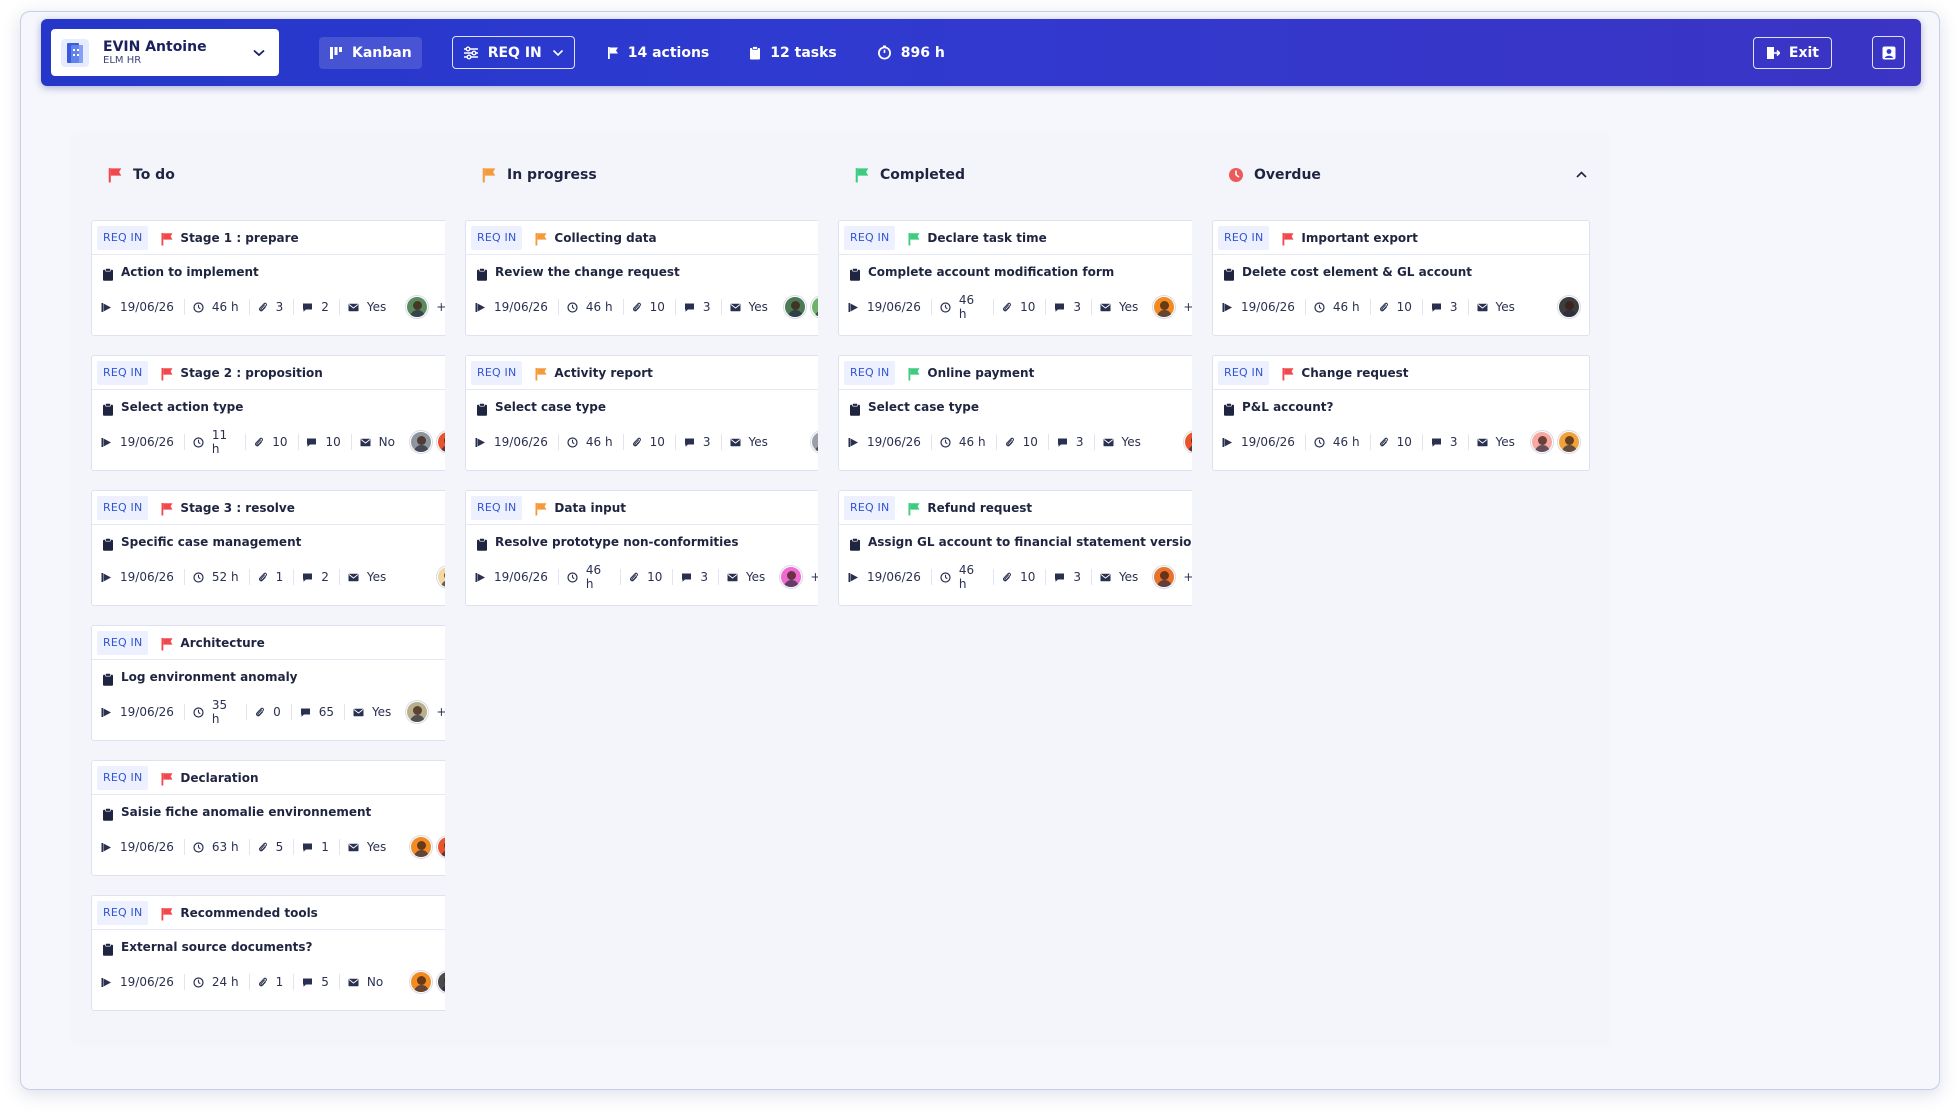 Image resolution: width=1960 pixels, height=1120 pixels. Describe the element at coordinates (870, 372) in the screenshot. I see `req-badge: REQ IN` at that location.